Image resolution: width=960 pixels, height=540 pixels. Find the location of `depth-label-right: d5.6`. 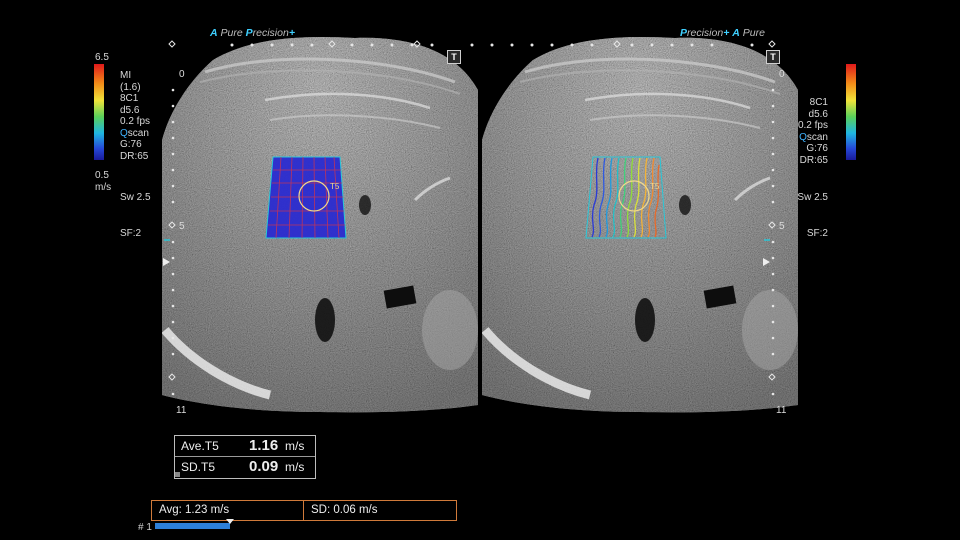

depth-label-right: d5.6 is located at coordinates (818, 114).